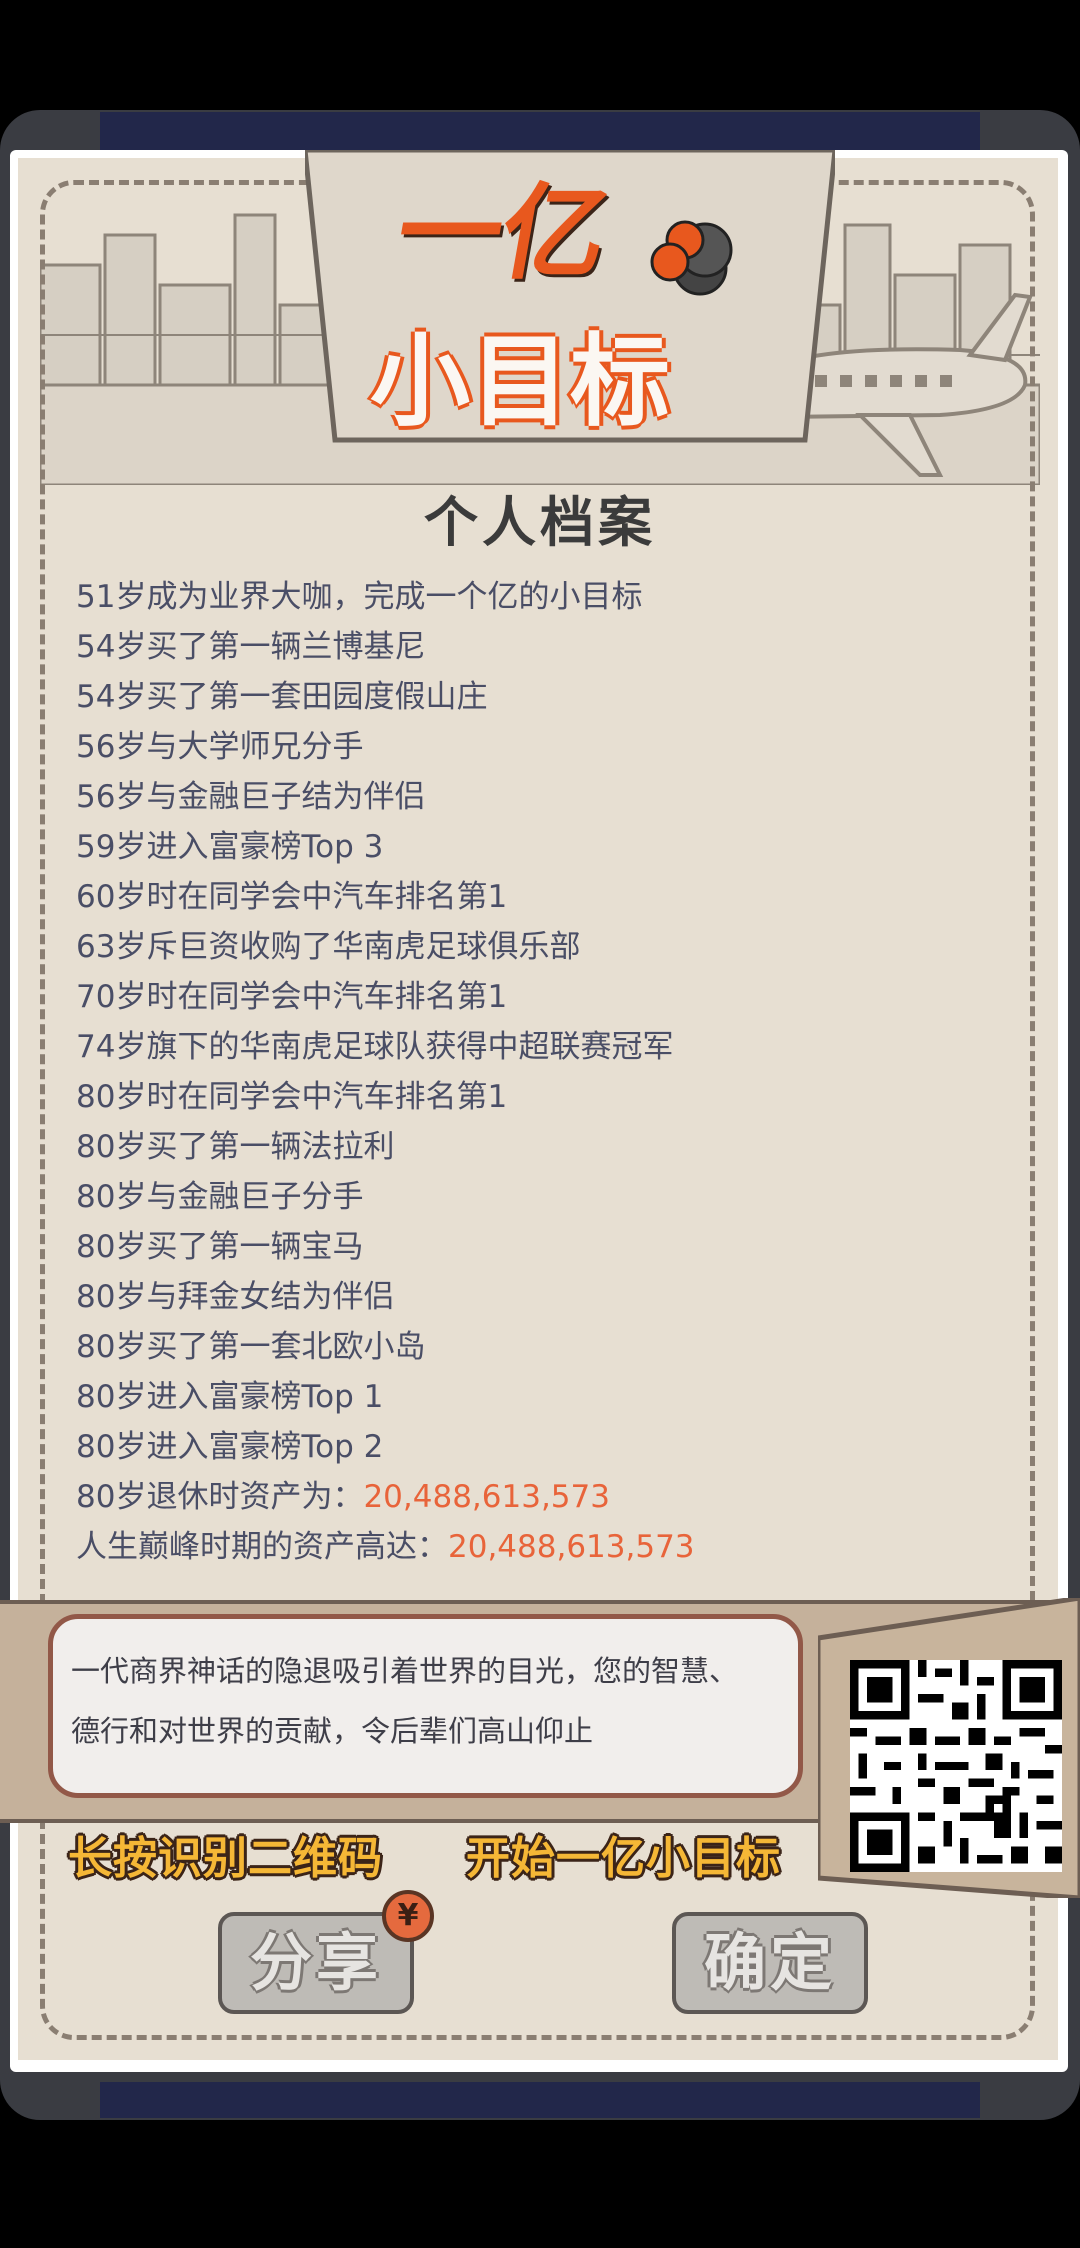 Image resolution: width=1080 pixels, height=2248 pixels. Describe the element at coordinates (623, 1858) in the screenshot. I see `start-game-hint: 开始一亿小目标` at that location.